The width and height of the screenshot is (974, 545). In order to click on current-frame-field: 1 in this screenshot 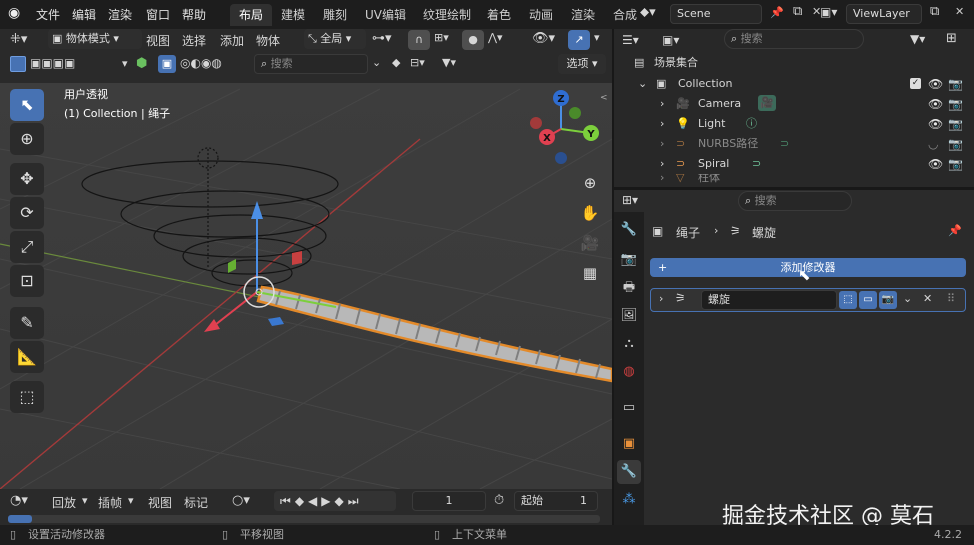, I will do `click(449, 501)`.